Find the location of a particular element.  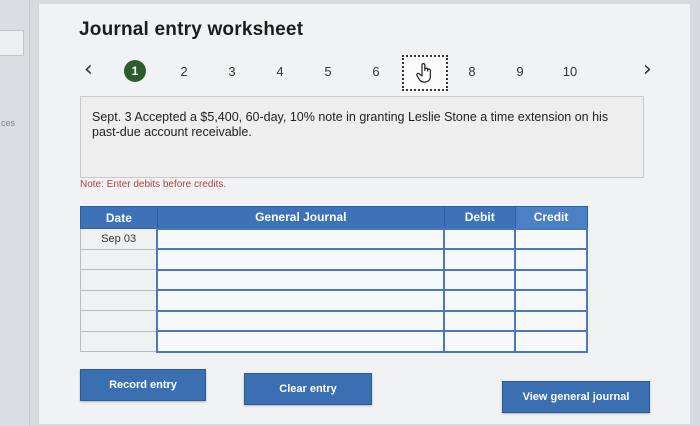

journal-table-header: Date General Journal Debit Credit is located at coordinates (334, 217).